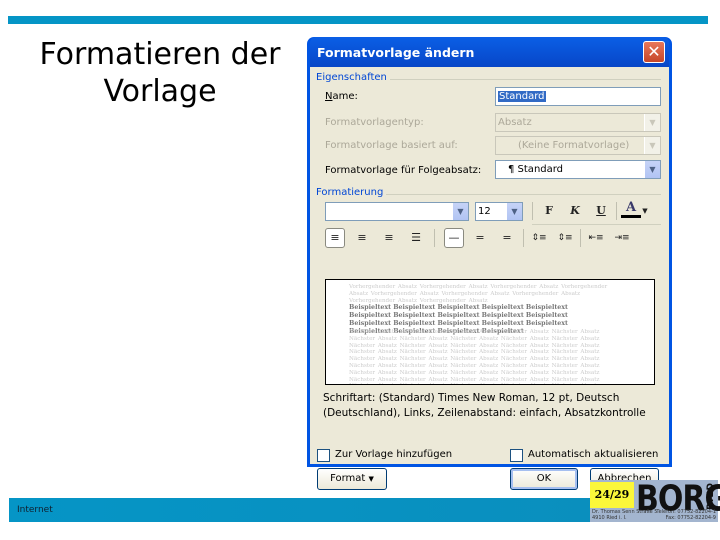 The width and height of the screenshot is (720, 540). What do you see at coordinates (484, 211) in the screenshot?
I see `font-size-value: 12` at bounding box center [484, 211].